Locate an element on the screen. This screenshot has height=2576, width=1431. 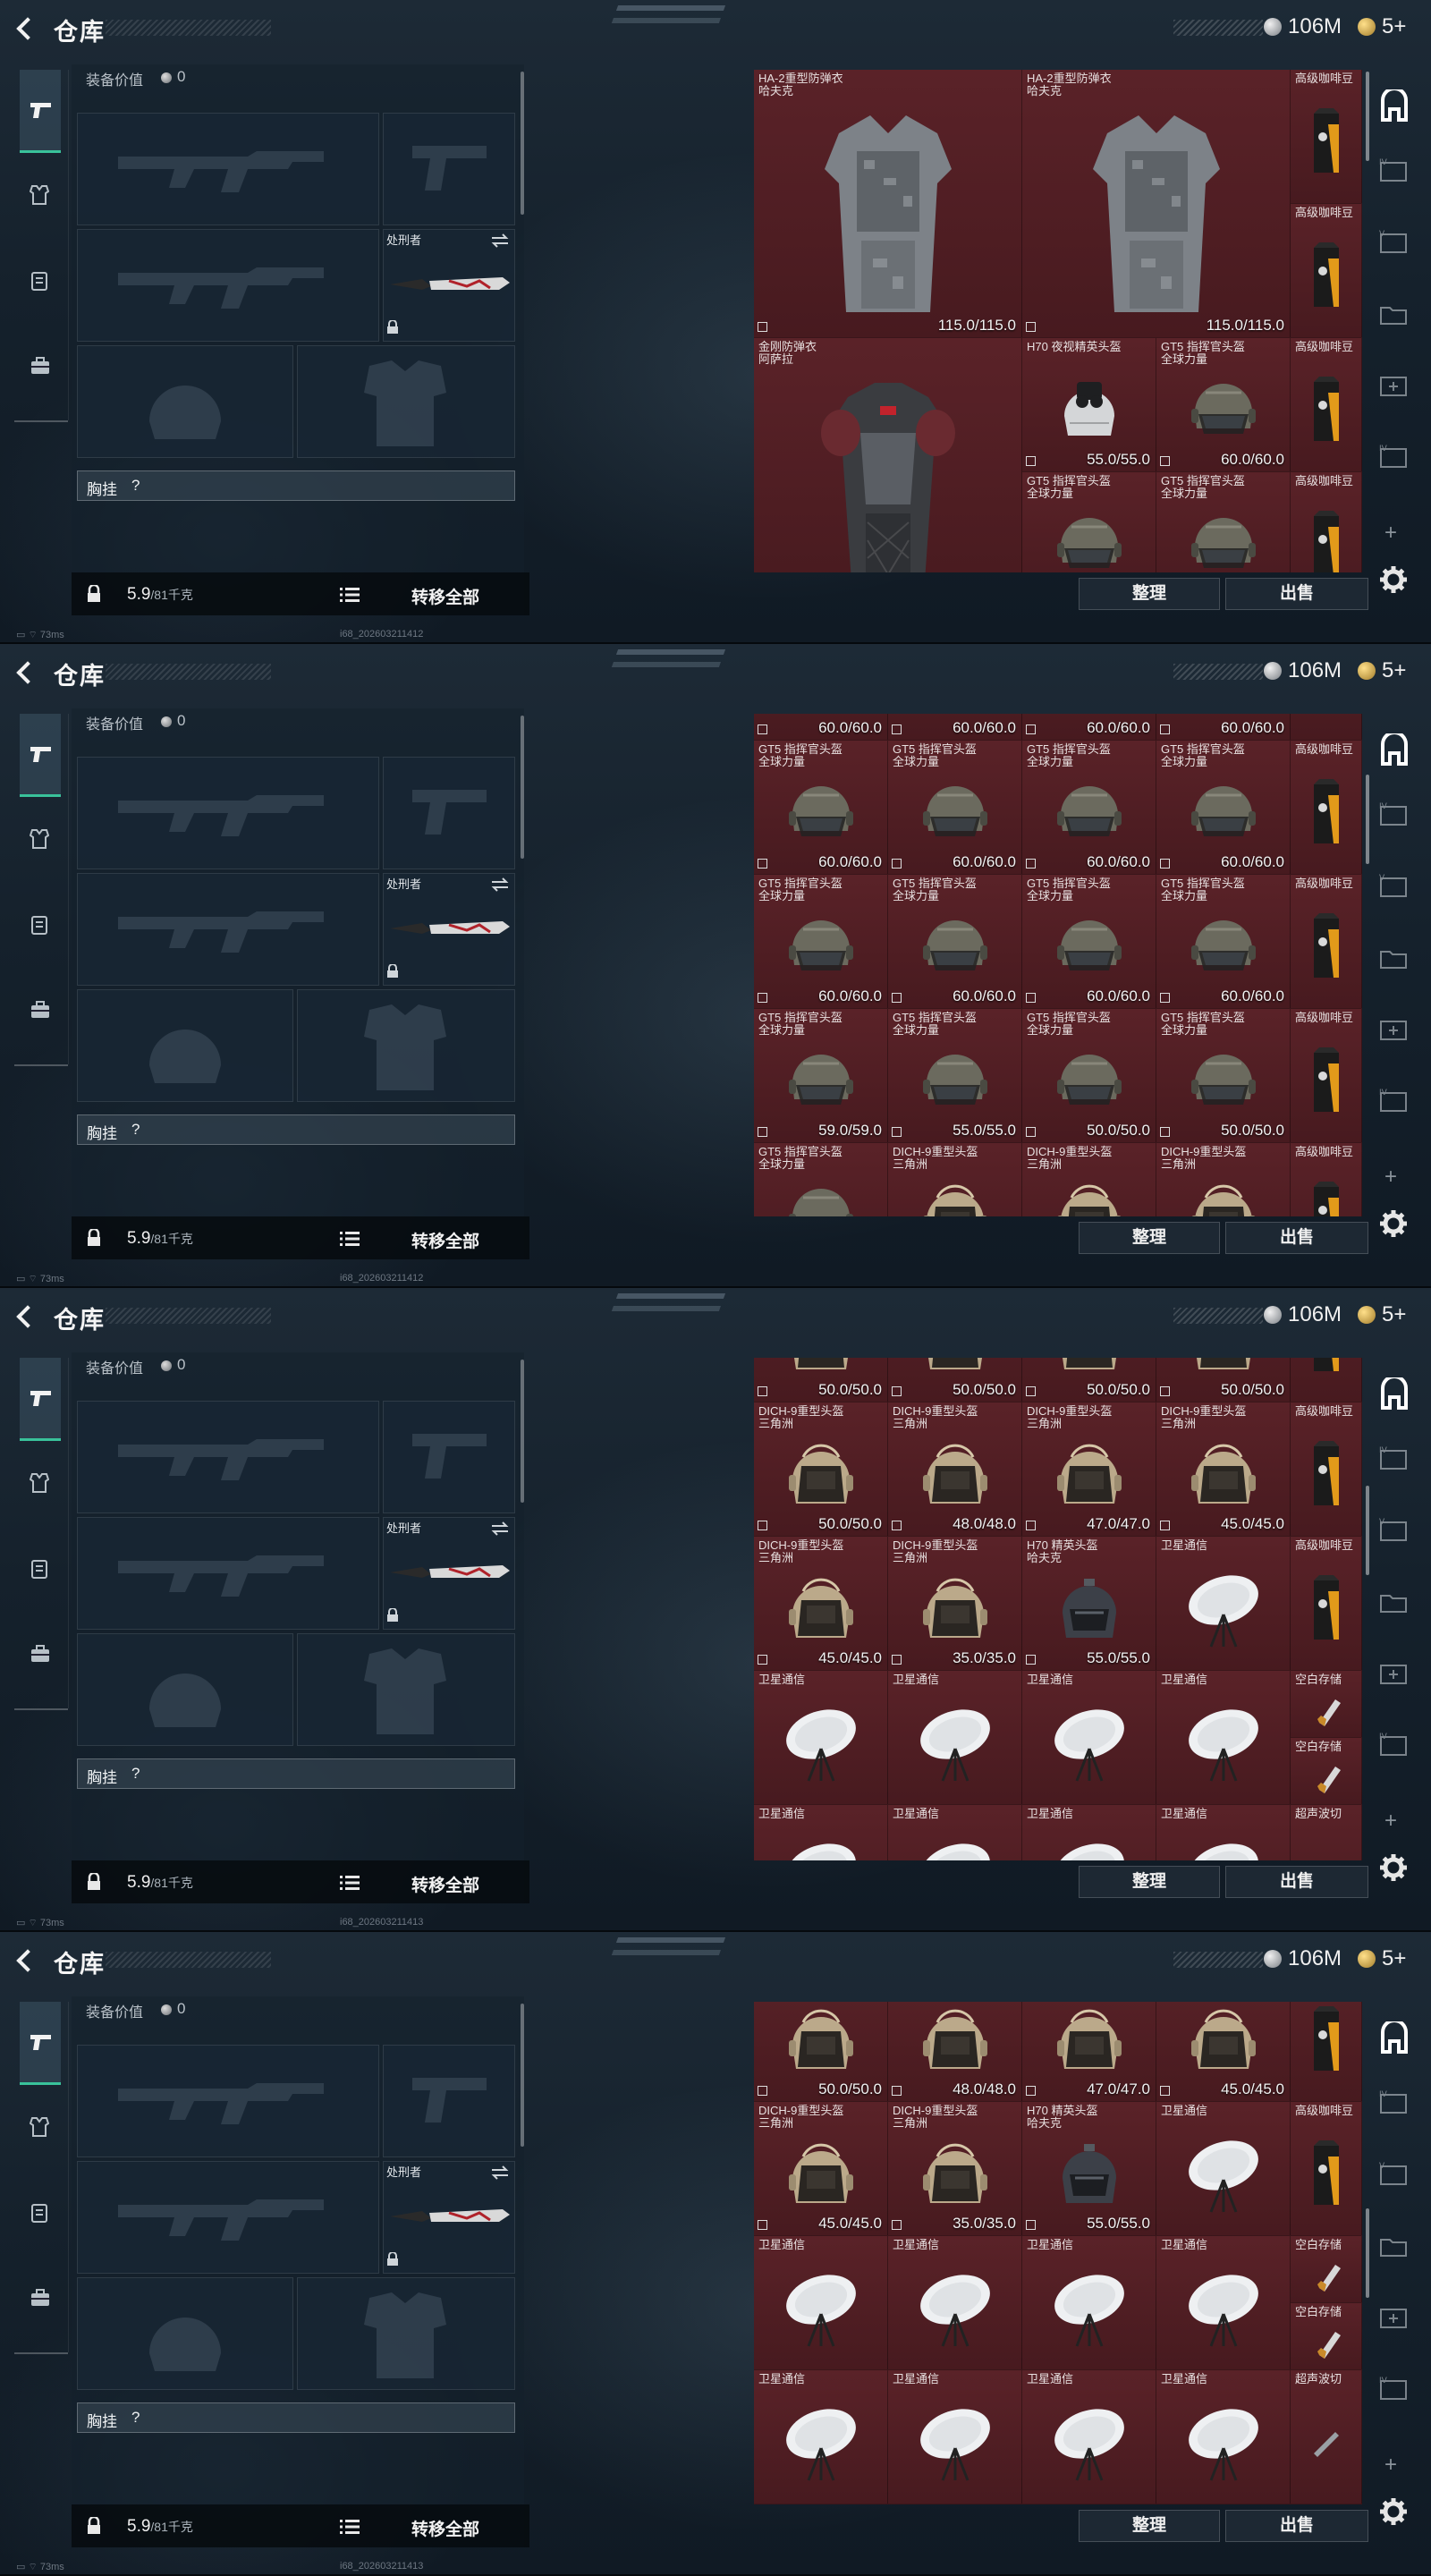
inventory-item: 超声波切 is located at coordinates (1327, 1832).